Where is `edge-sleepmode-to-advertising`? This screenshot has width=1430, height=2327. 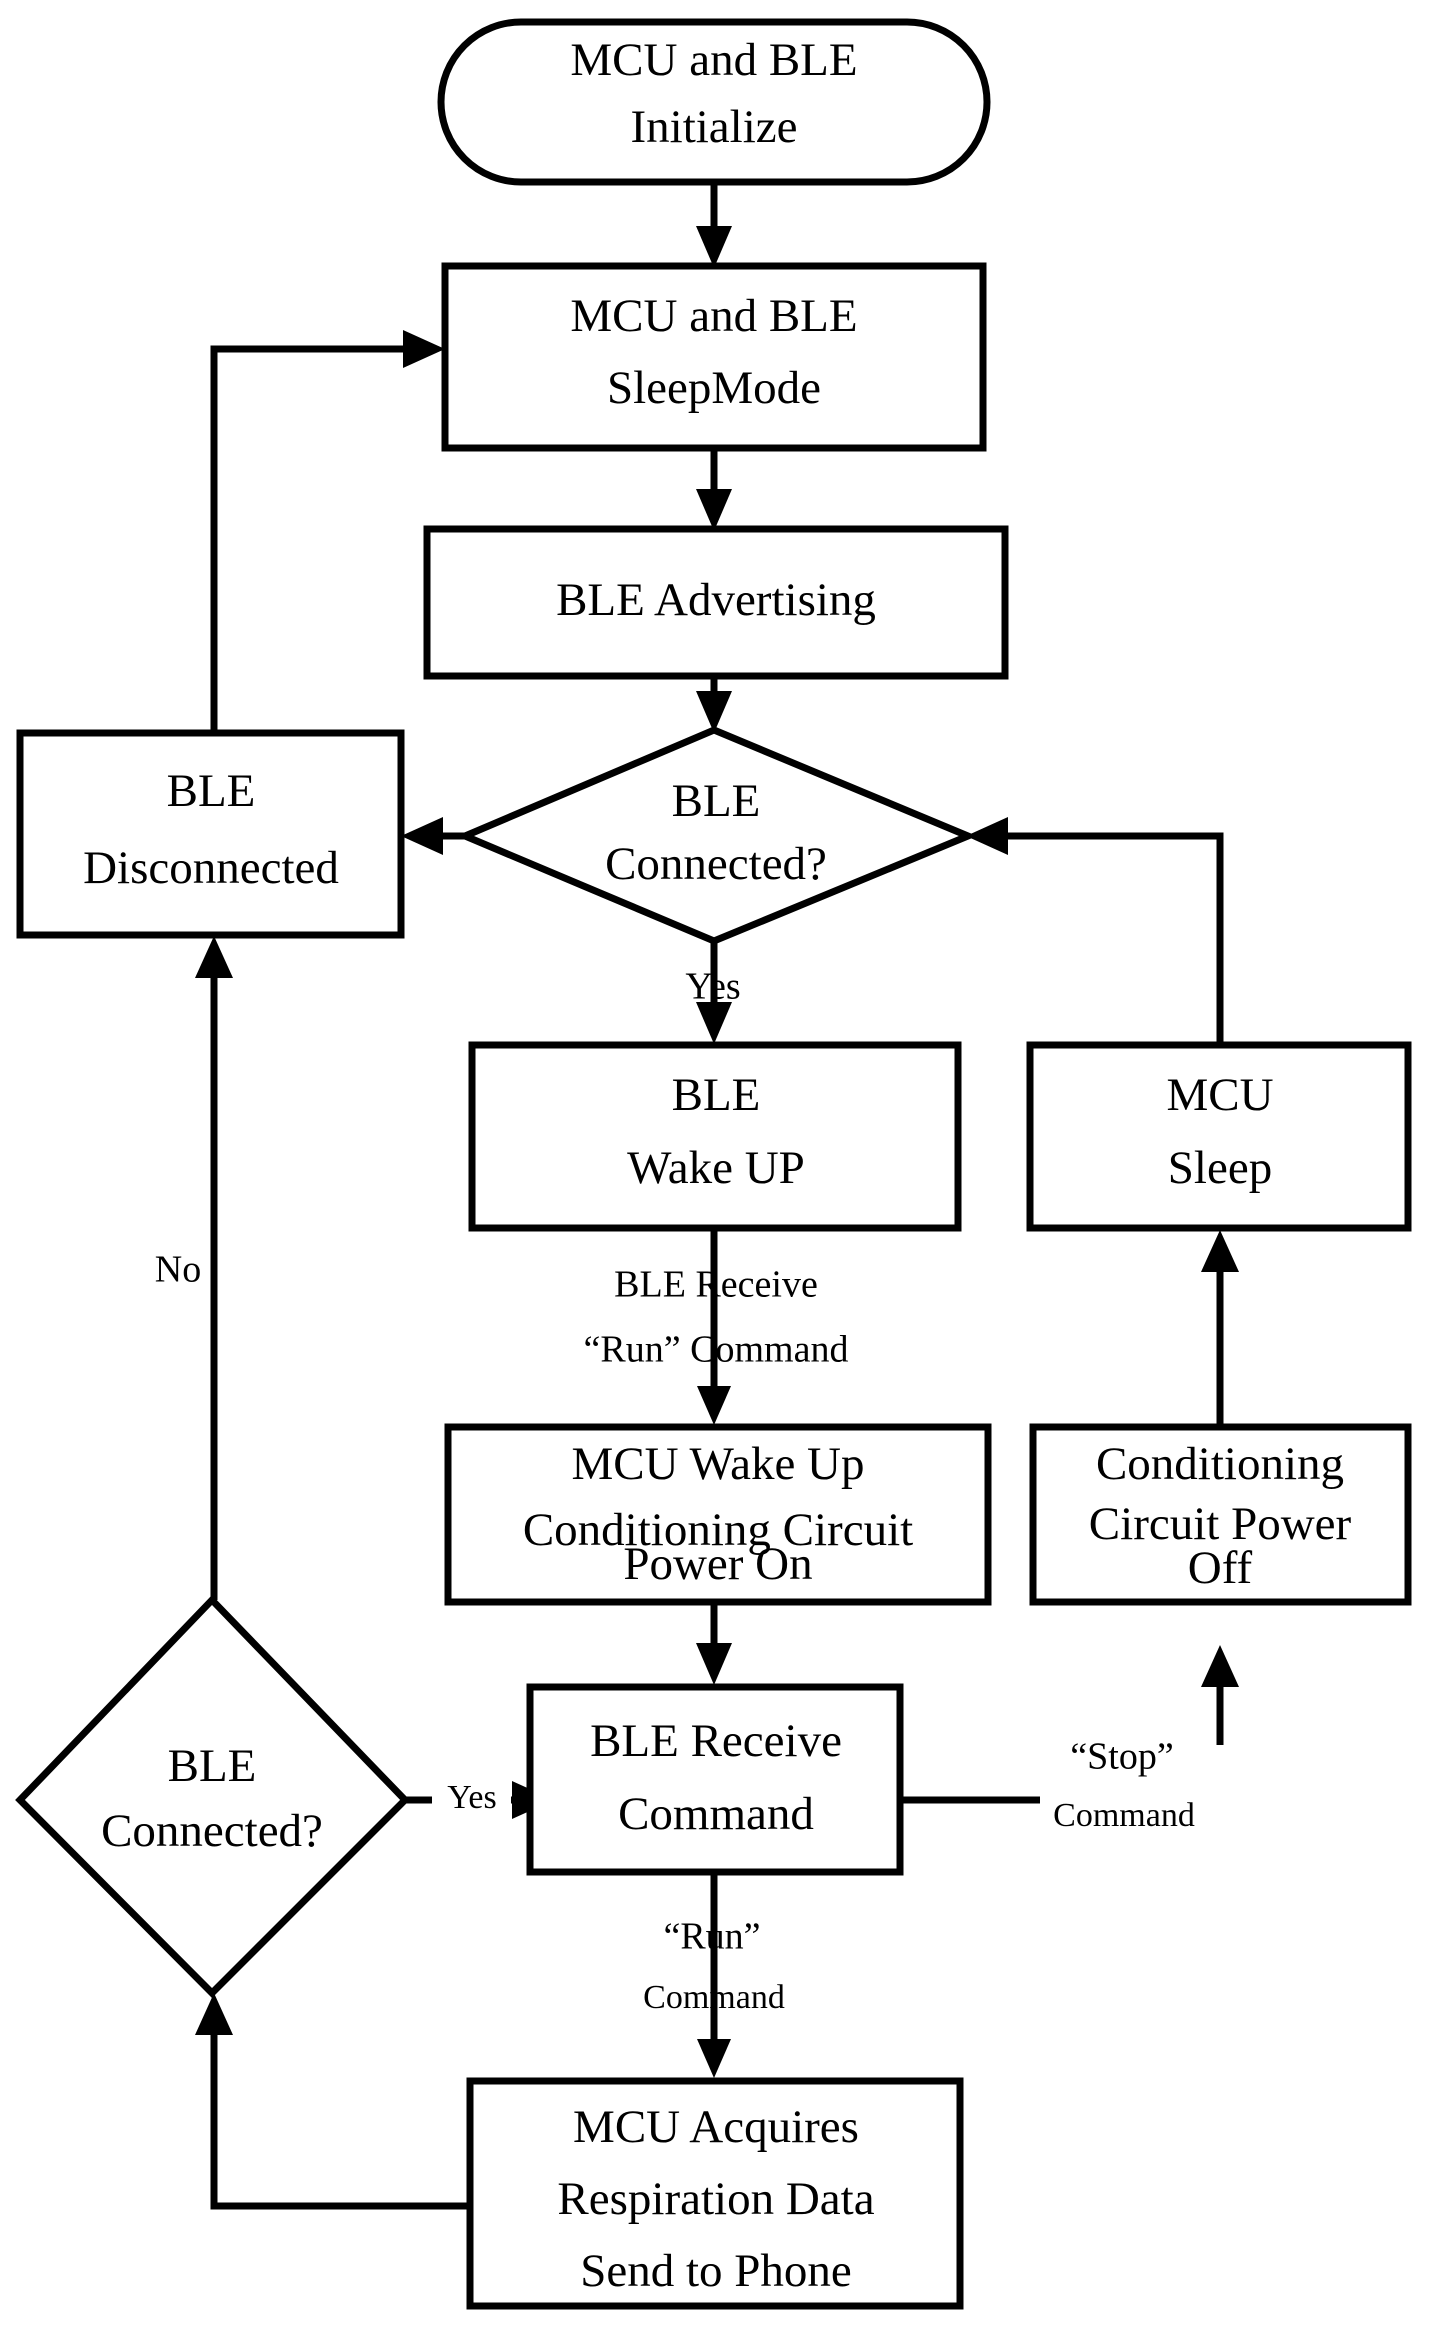
edge-sleepmode-to-advertising is located at coordinates (714, 489).